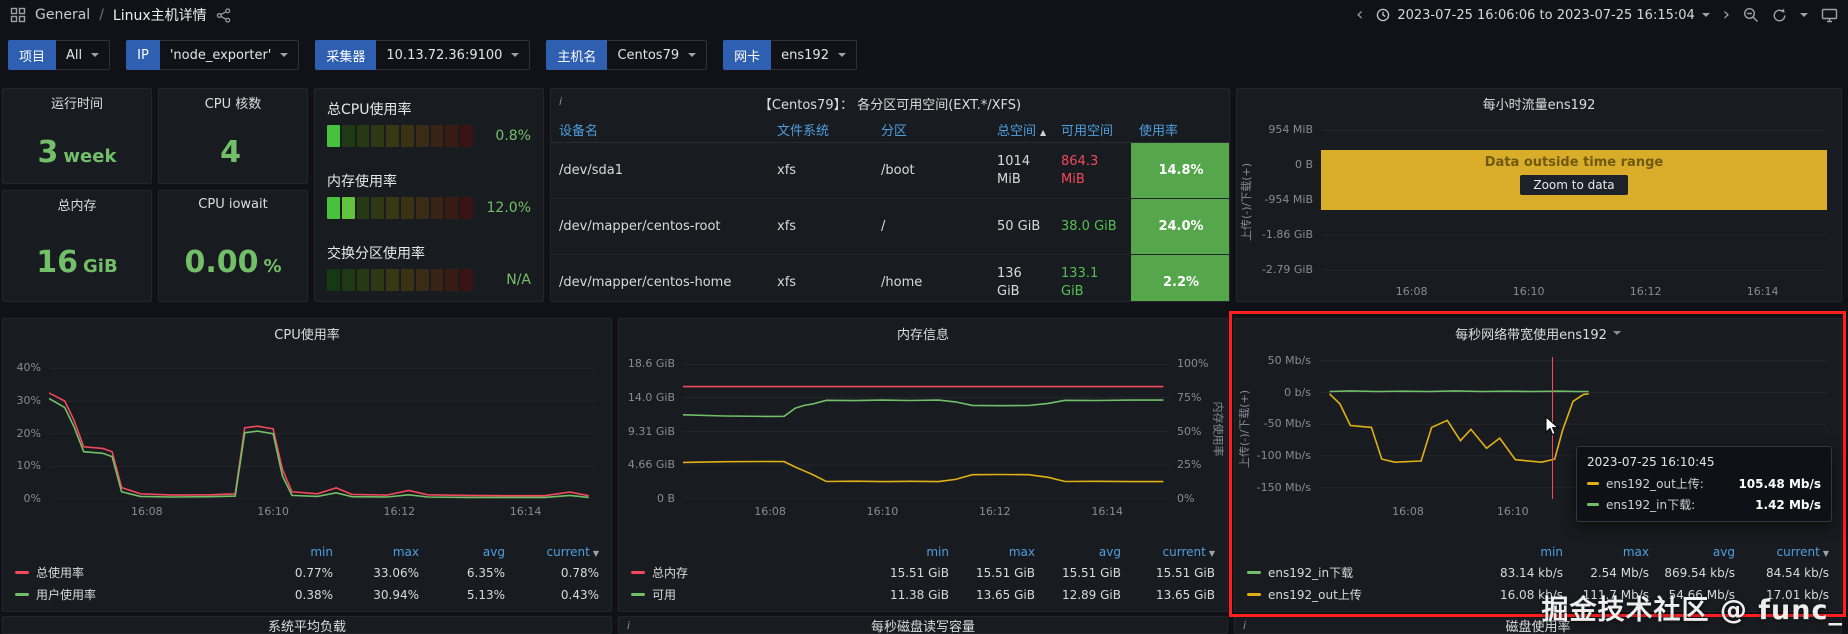  I want to click on panel-title: CPU iowait, so click(233, 204).